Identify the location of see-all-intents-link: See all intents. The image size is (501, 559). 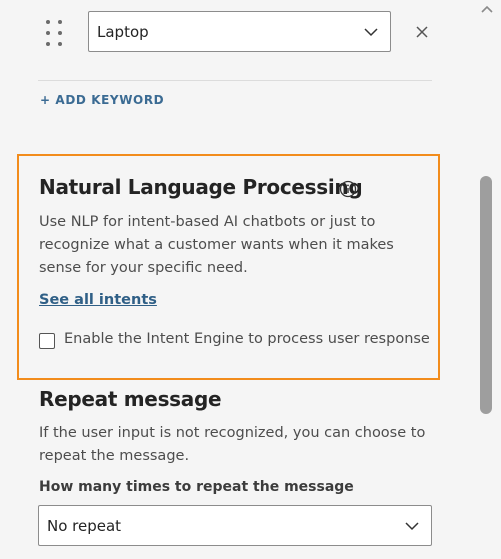
(98, 300).